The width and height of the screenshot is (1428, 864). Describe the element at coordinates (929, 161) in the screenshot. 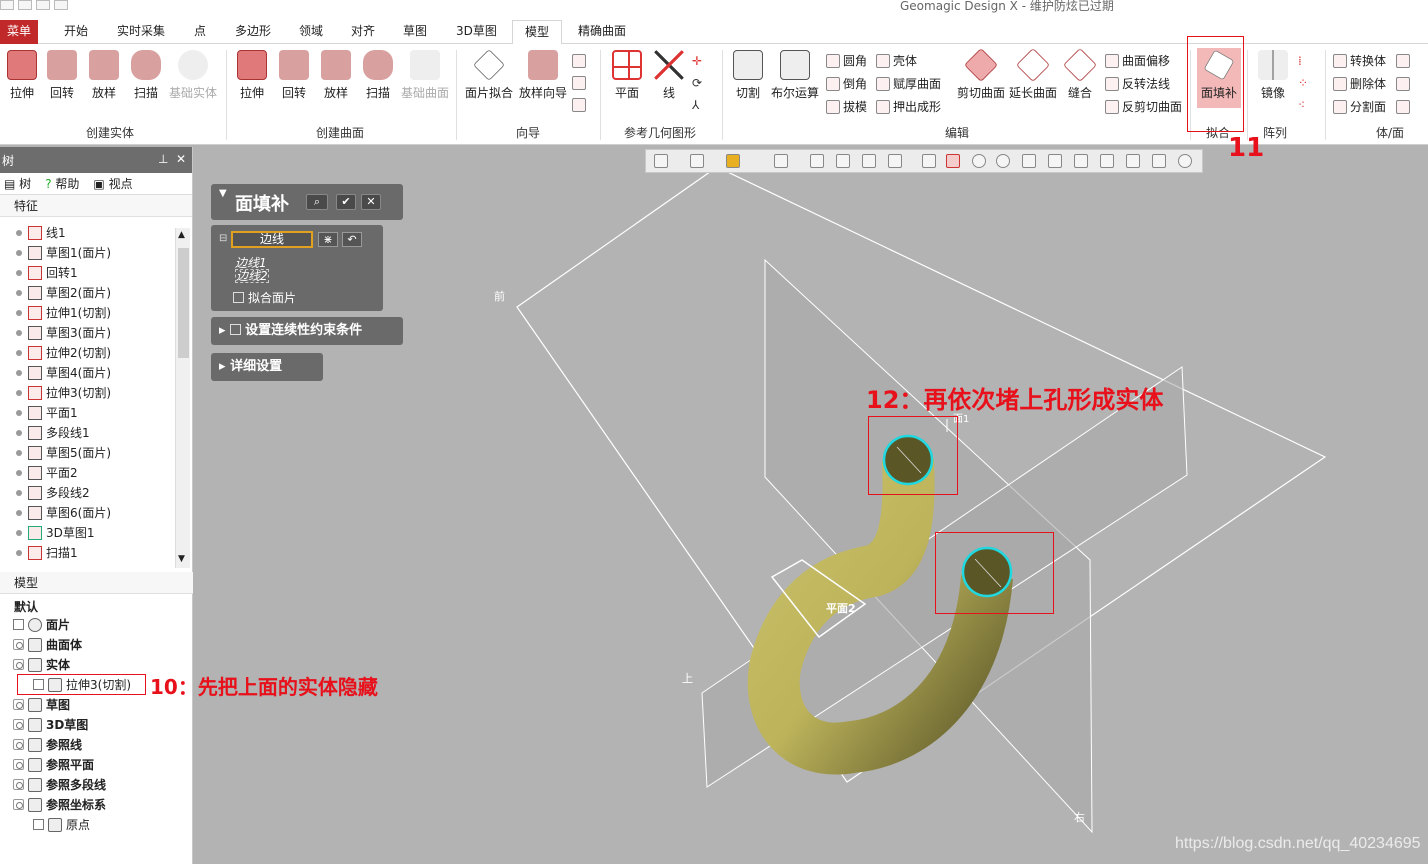

I see `line-select-icon` at that location.